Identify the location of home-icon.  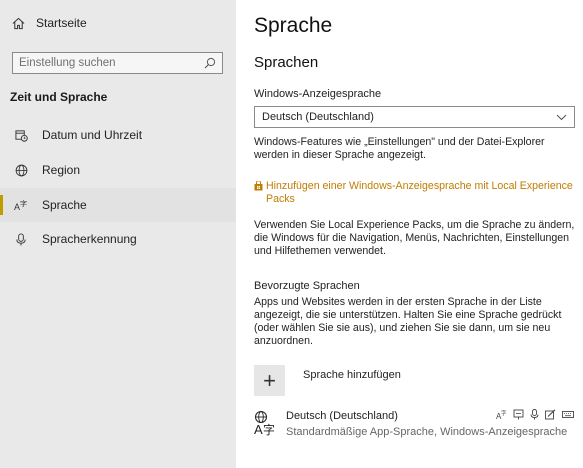
(18, 23).